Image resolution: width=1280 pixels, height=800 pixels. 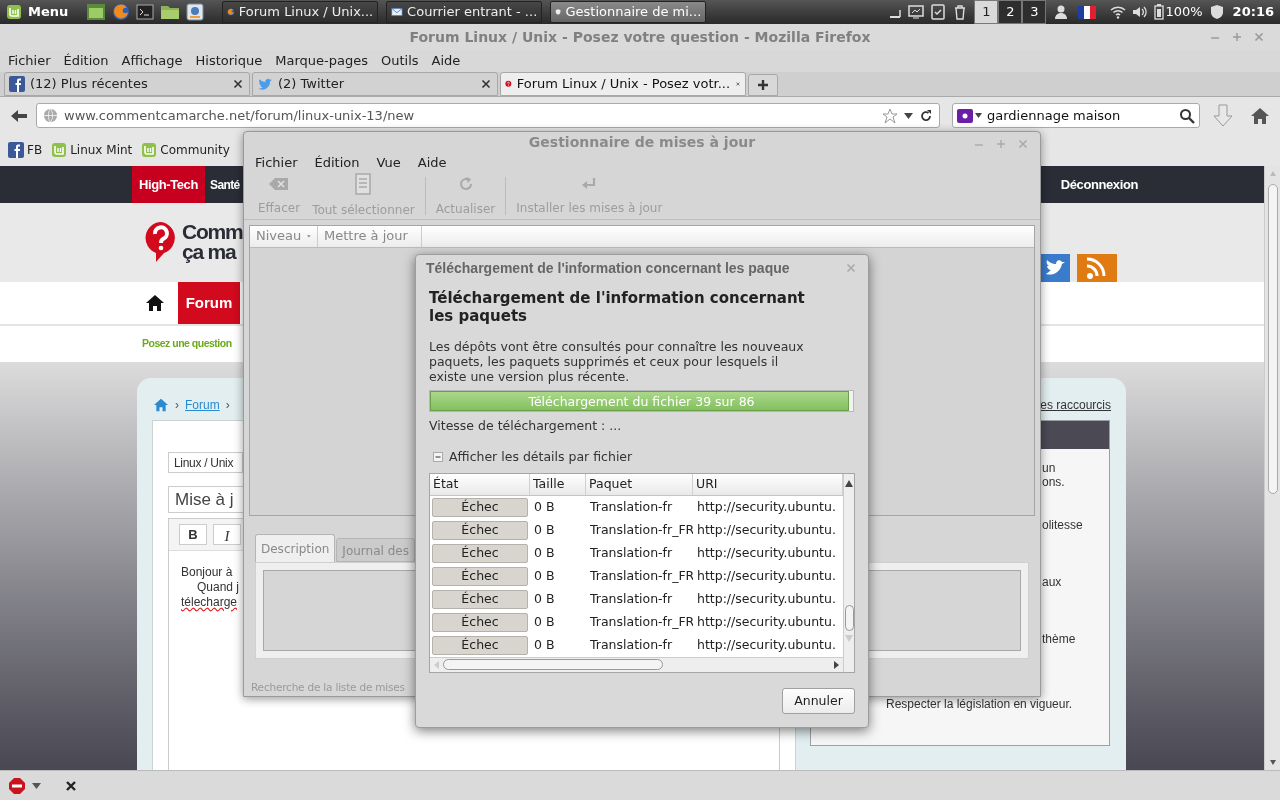 What do you see at coordinates (1061, 12) in the screenshot?
I see `user-icon` at bounding box center [1061, 12].